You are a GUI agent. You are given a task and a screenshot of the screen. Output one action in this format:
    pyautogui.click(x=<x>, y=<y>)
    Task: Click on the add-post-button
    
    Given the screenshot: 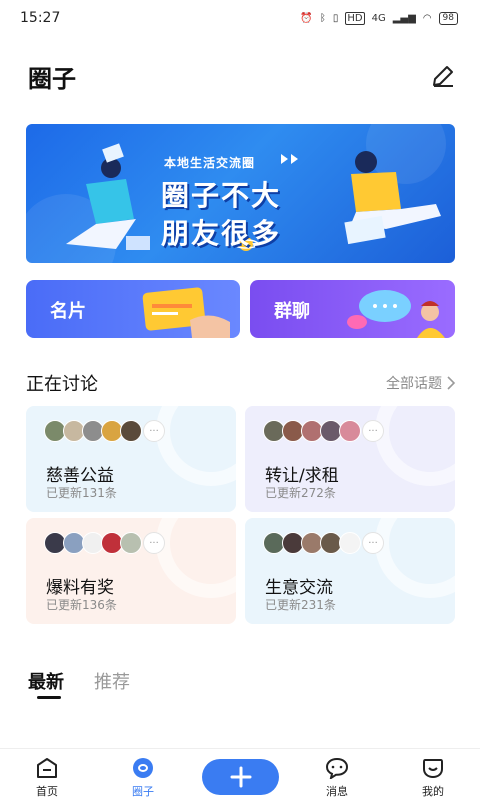 What is the action you would take?
    pyautogui.click(x=240, y=777)
    